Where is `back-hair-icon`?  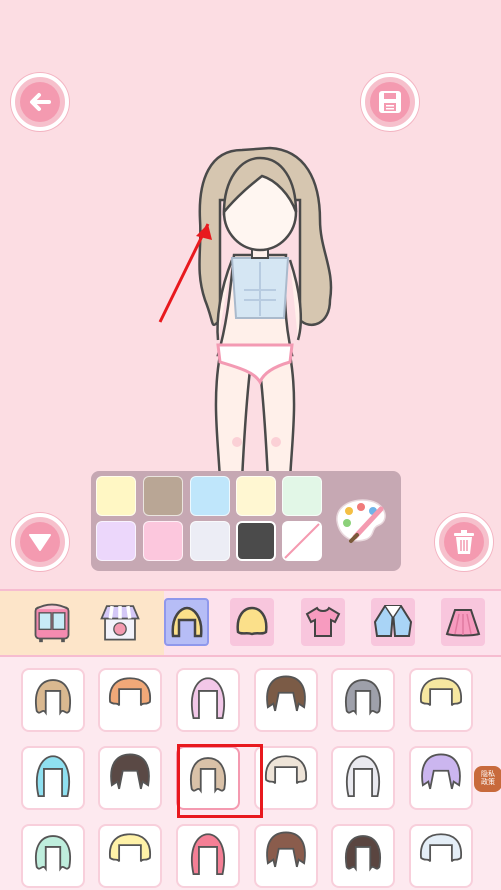 back-hair-icon is located at coordinates (186, 622).